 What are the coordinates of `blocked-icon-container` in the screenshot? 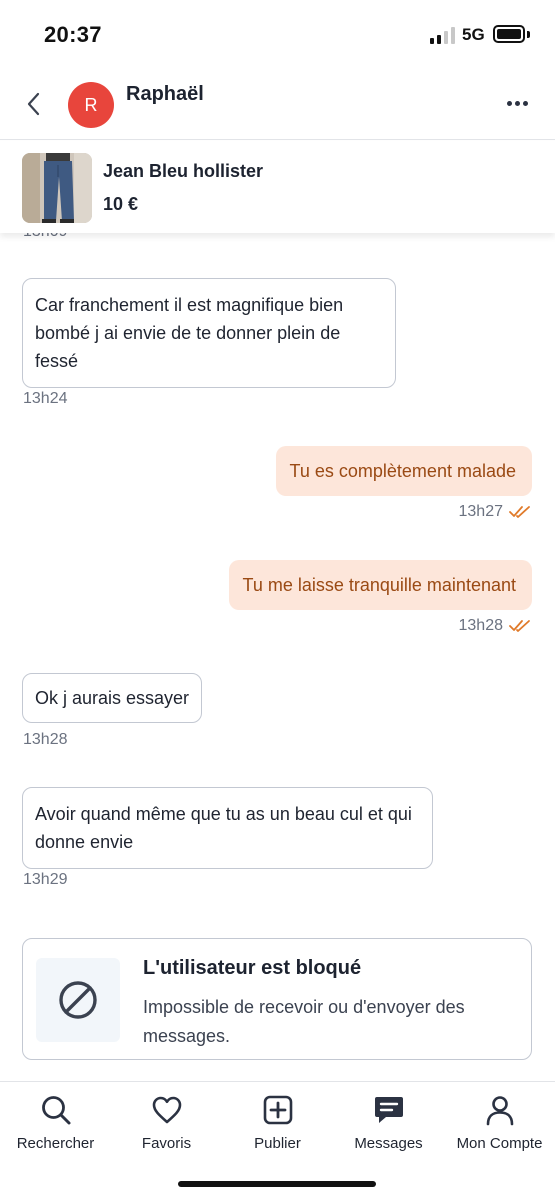 It's located at (78, 1000).